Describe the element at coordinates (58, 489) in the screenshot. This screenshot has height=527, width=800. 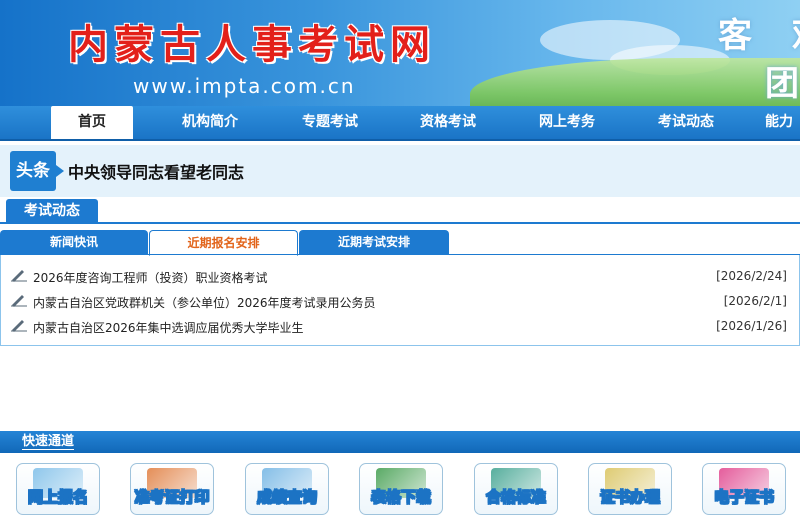
I see `online-registration-button: 网上报名` at that location.